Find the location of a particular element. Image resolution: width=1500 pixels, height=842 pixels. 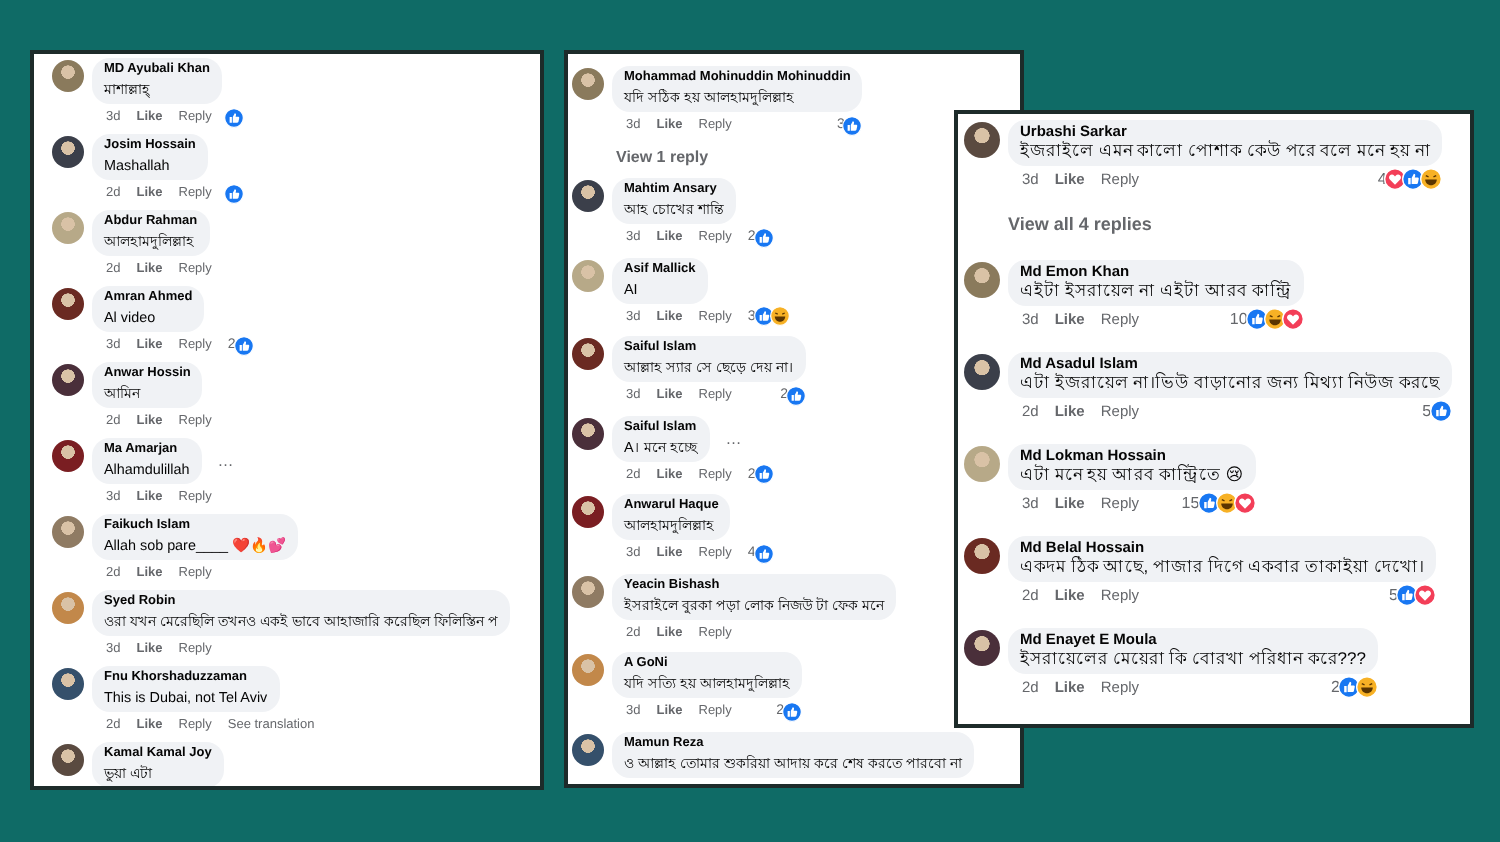

comment-text: এইটা ইসরায়েল না এইটা আরব কান্ট্রি is located at coordinates (1156, 291).